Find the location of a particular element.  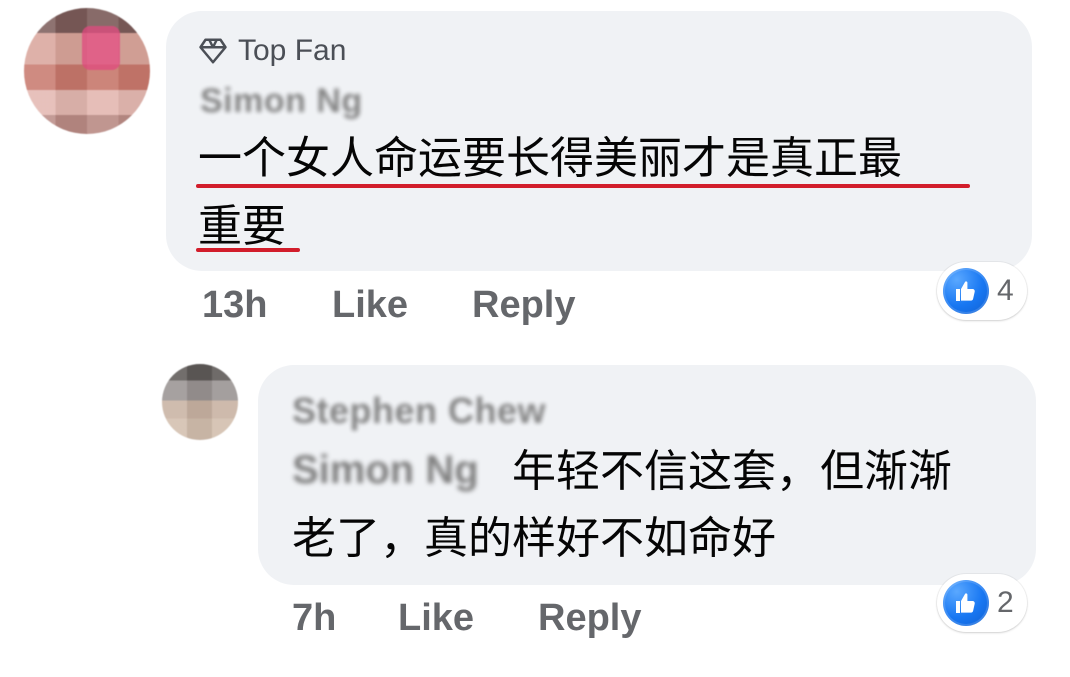

reaction-count: 2 is located at coordinates (1005, 602).